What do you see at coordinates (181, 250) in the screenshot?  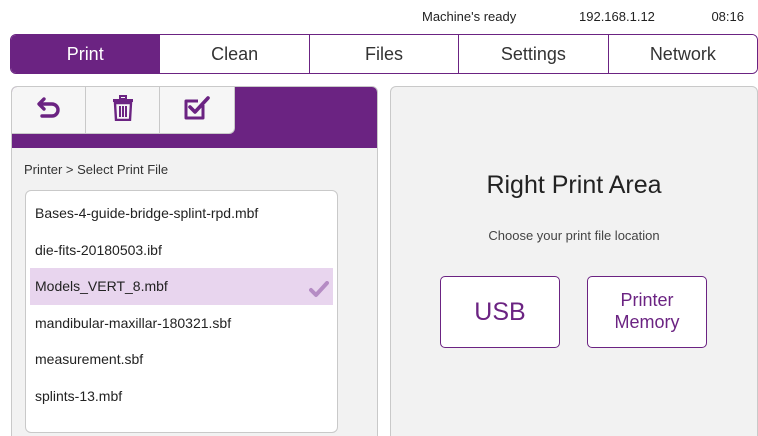 I see `list-item: die-fits-20180503.ibf` at bounding box center [181, 250].